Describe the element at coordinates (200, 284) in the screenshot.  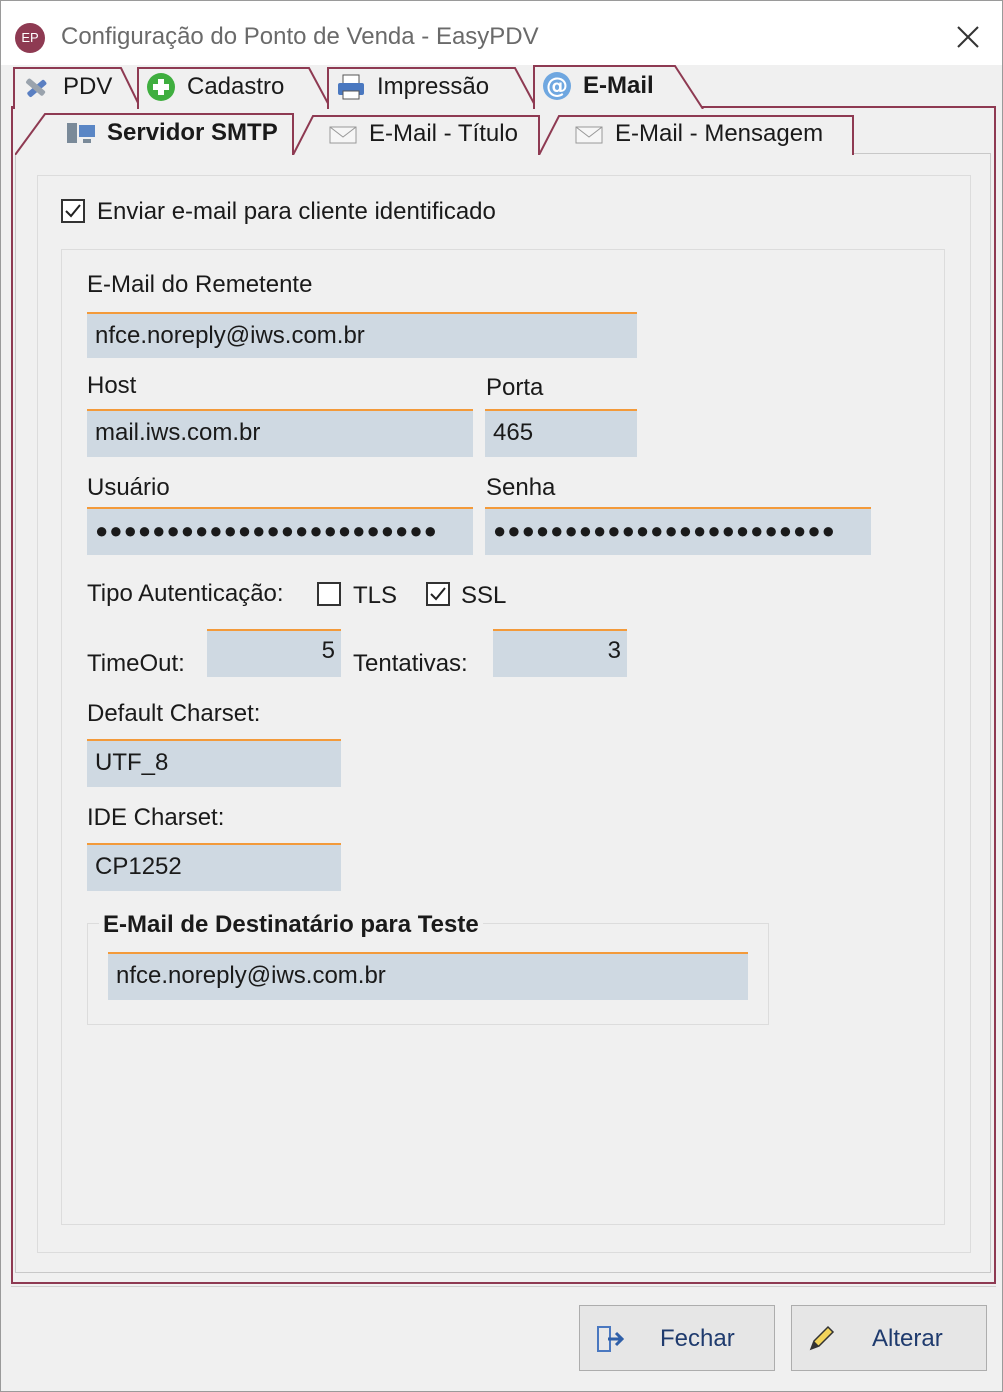
I see `sender-label: E-Mail do Remetente` at that location.